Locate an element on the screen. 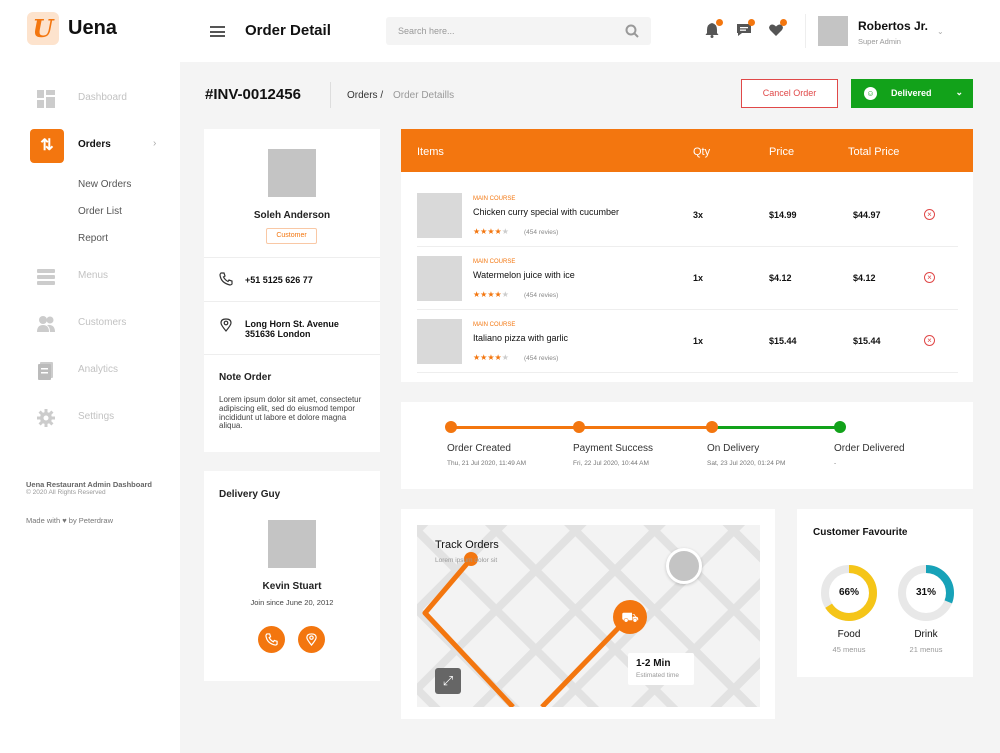  track-title: Track Orders is located at coordinates (467, 545).